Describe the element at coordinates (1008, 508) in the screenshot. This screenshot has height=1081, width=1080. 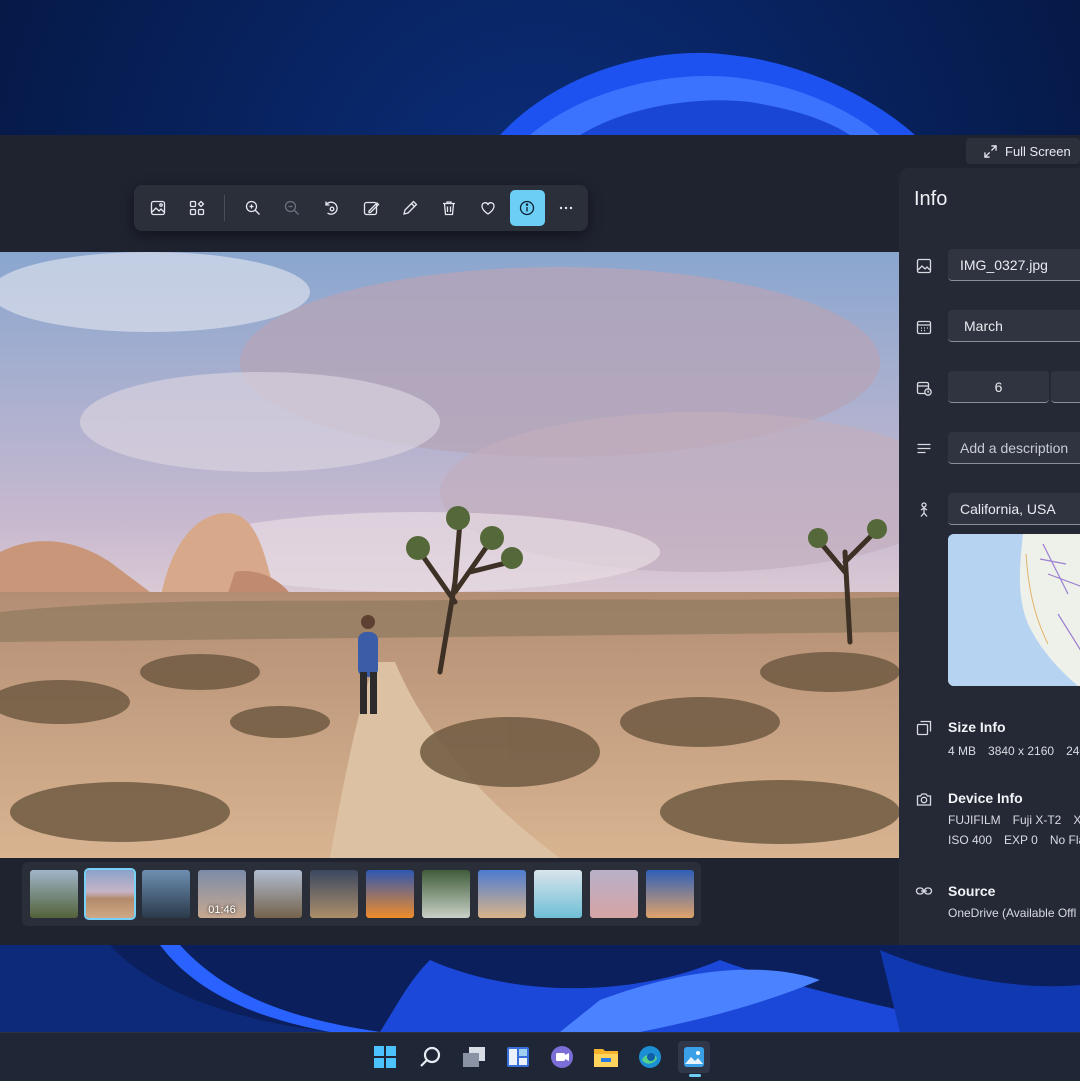
I see `location-value: California, USA` at that location.